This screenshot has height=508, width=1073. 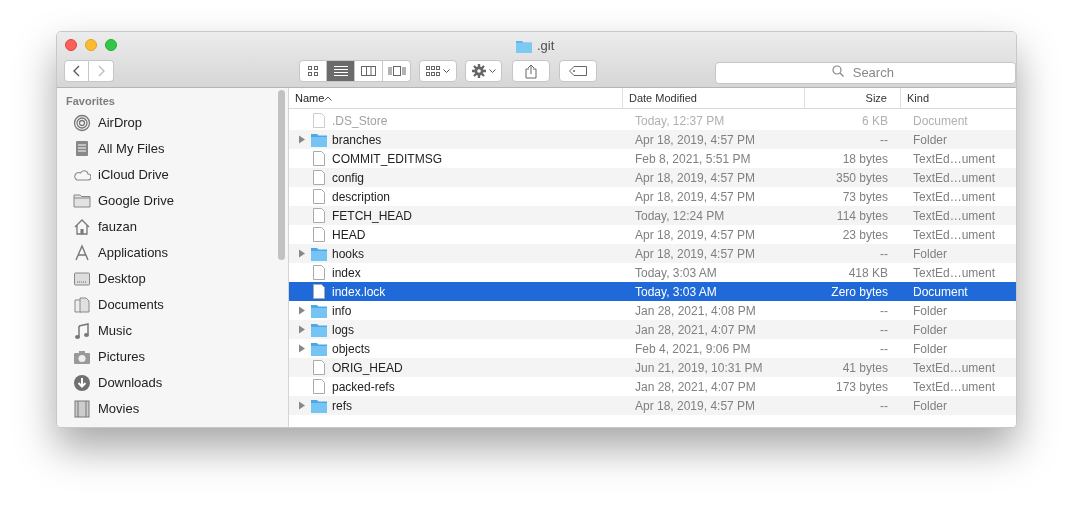 What do you see at coordinates (115, 253) in the screenshot?
I see `sidebar-item: Applications` at bounding box center [115, 253].